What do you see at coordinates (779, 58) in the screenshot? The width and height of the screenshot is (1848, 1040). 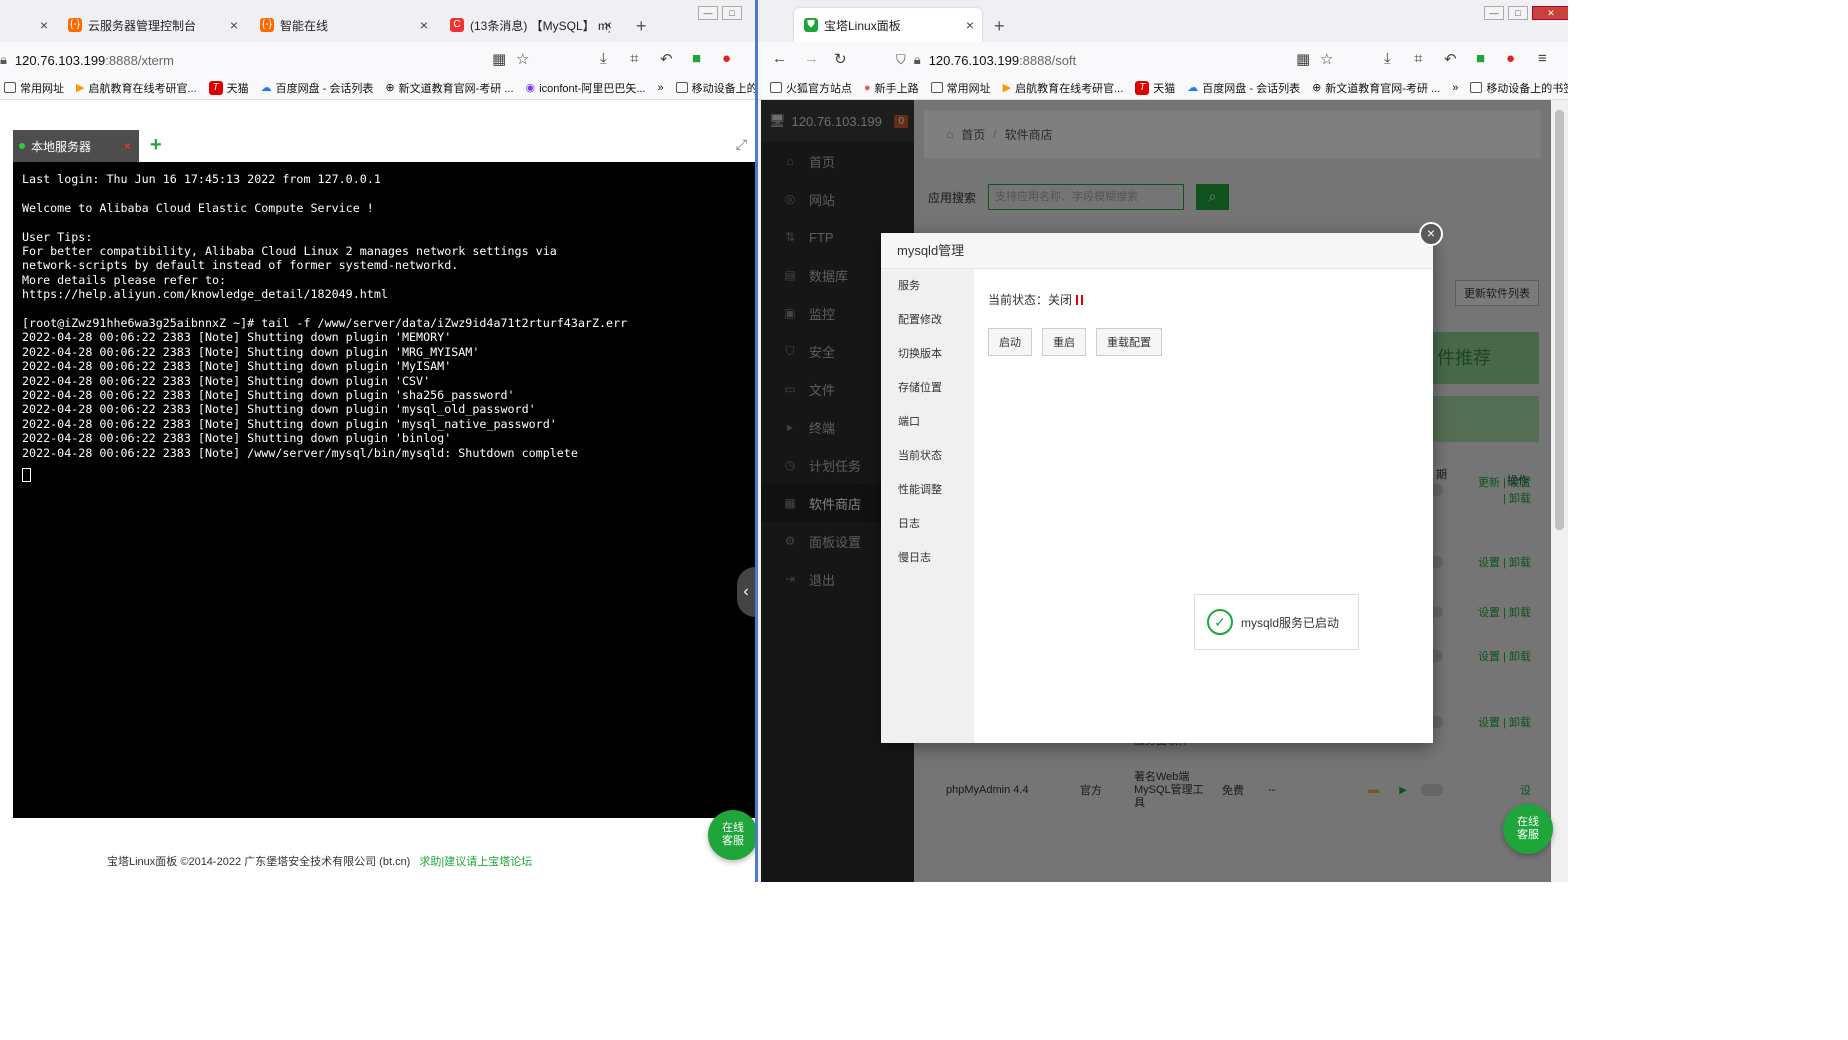 I see `back-icon: ←` at bounding box center [779, 58].